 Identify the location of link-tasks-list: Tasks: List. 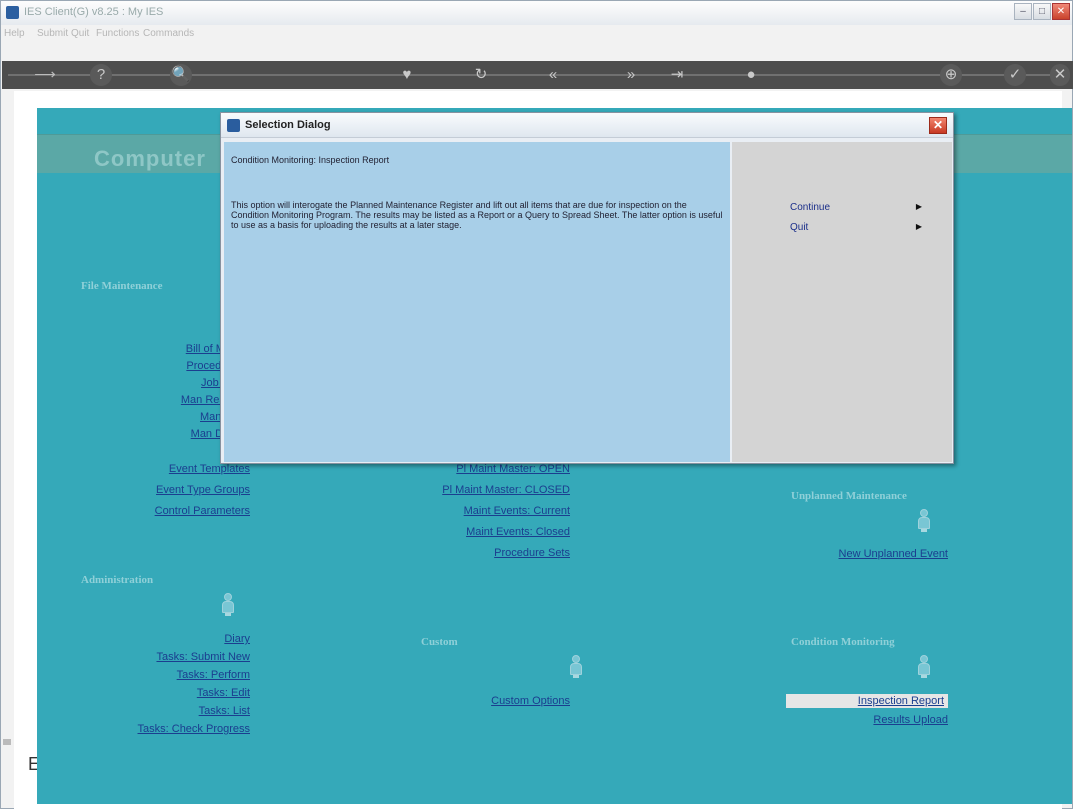
(224, 711).